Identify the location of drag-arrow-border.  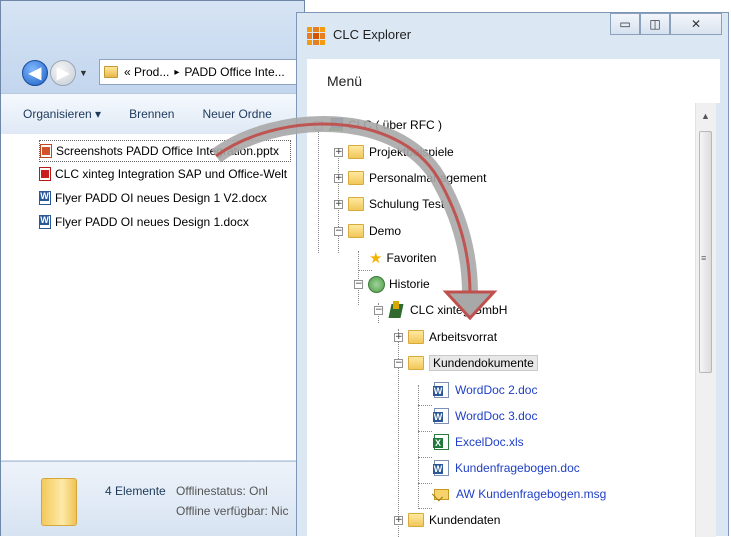
(343, 208).